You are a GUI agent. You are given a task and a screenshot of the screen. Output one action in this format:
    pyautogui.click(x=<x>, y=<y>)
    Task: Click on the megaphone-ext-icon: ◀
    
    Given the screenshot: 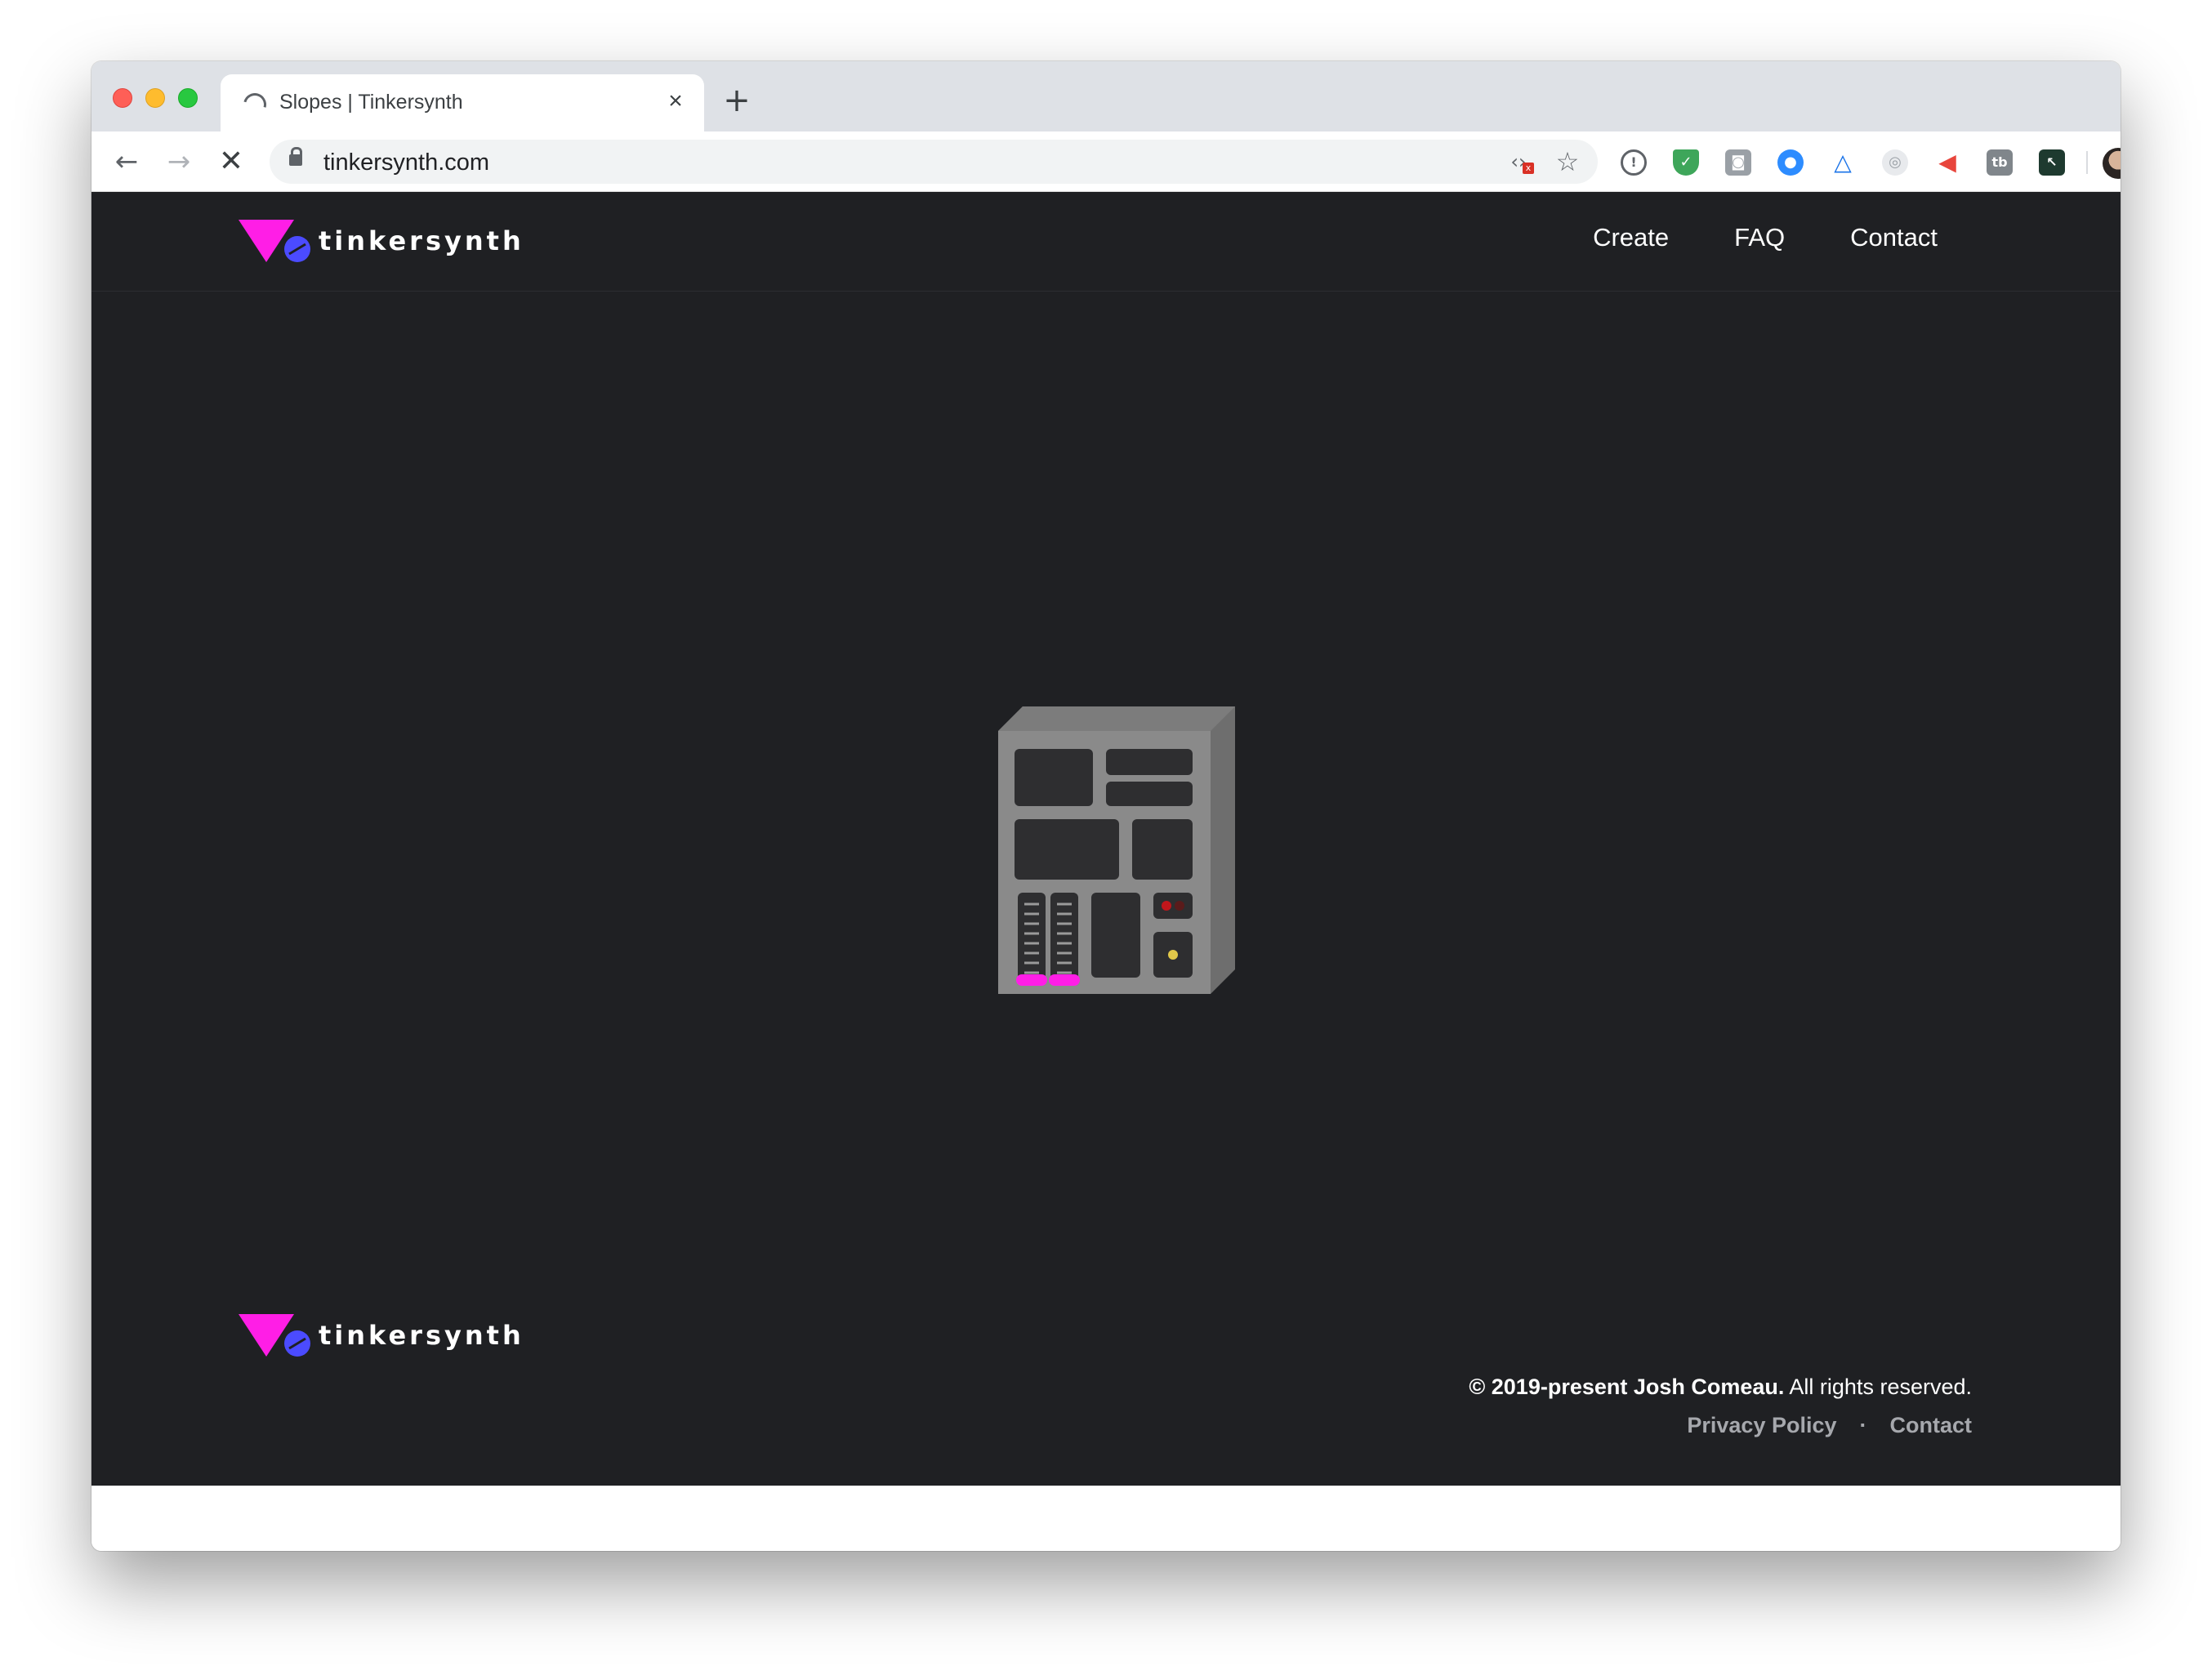 What is the action you would take?
    pyautogui.click(x=1947, y=162)
    